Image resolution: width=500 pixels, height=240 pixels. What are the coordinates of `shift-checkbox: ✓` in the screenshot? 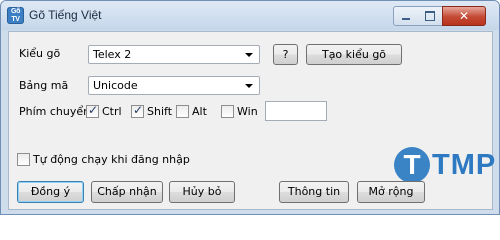 It's located at (137, 110).